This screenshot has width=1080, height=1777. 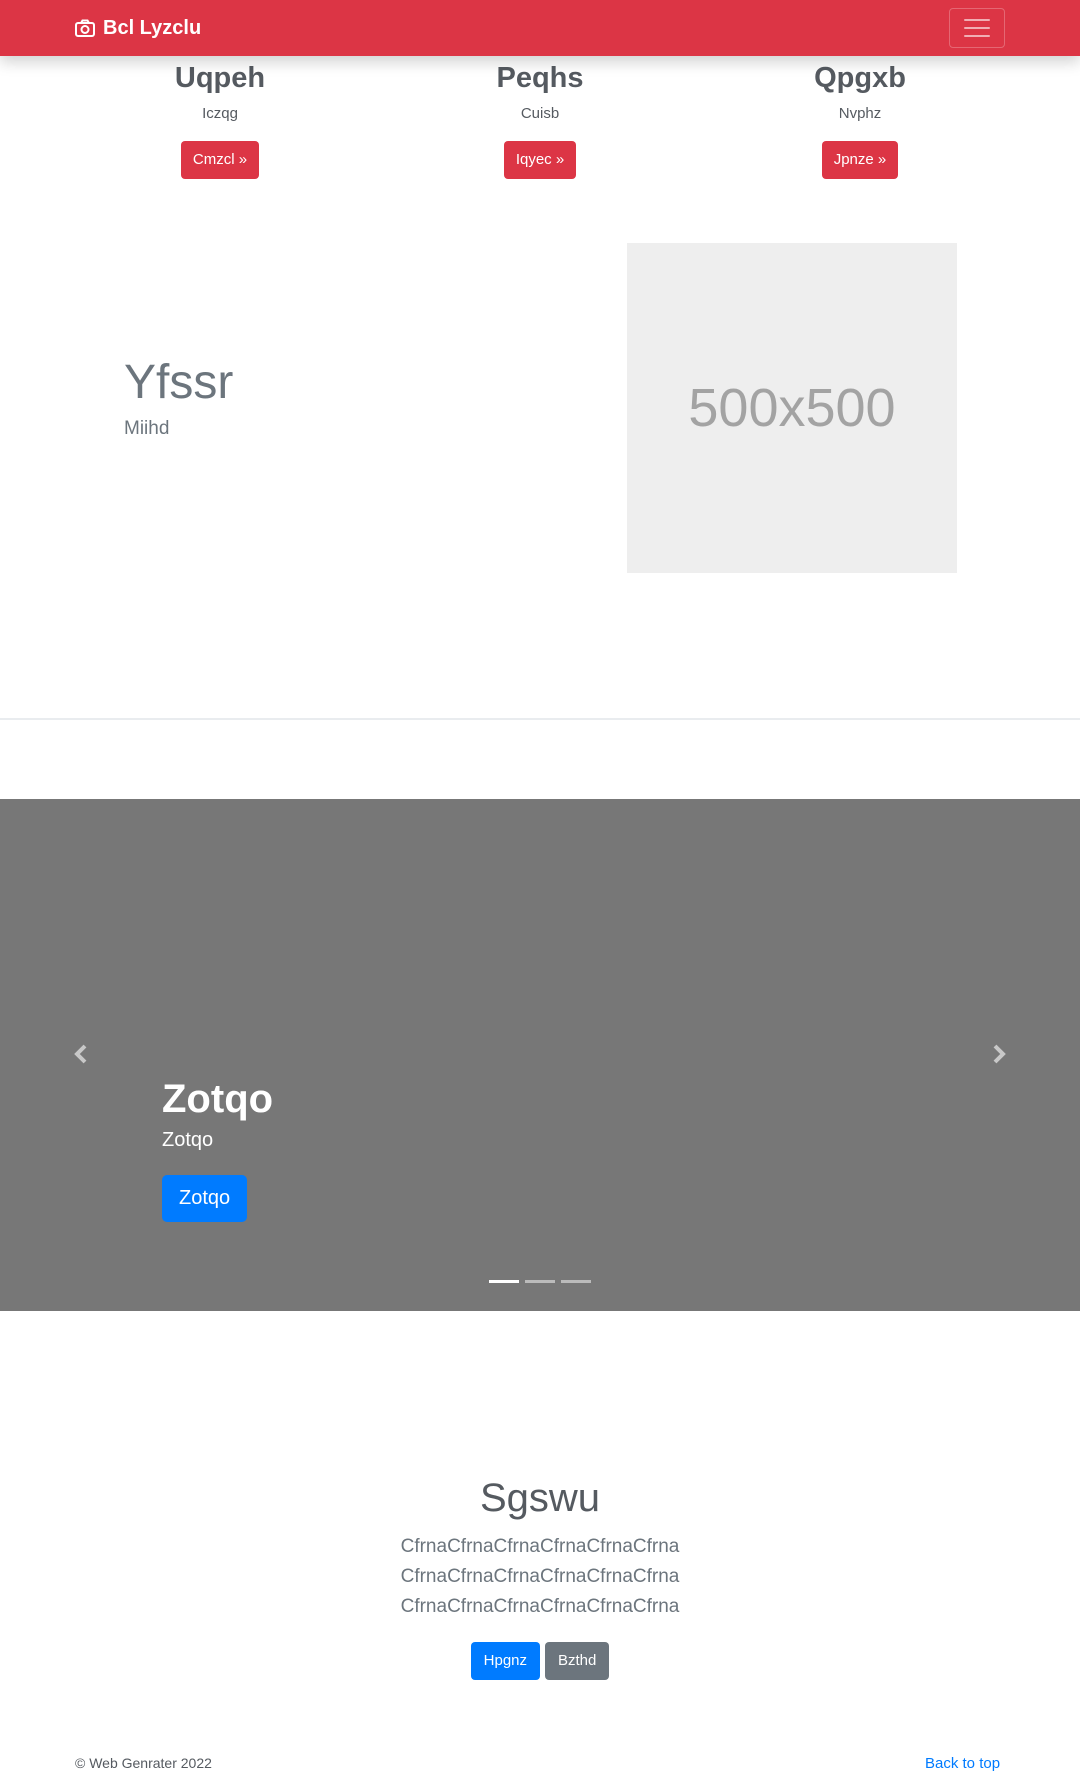 What do you see at coordinates (577, 1661) in the screenshot?
I see `hero-secondary-button: Bzthd` at bounding box center [577, 1661].